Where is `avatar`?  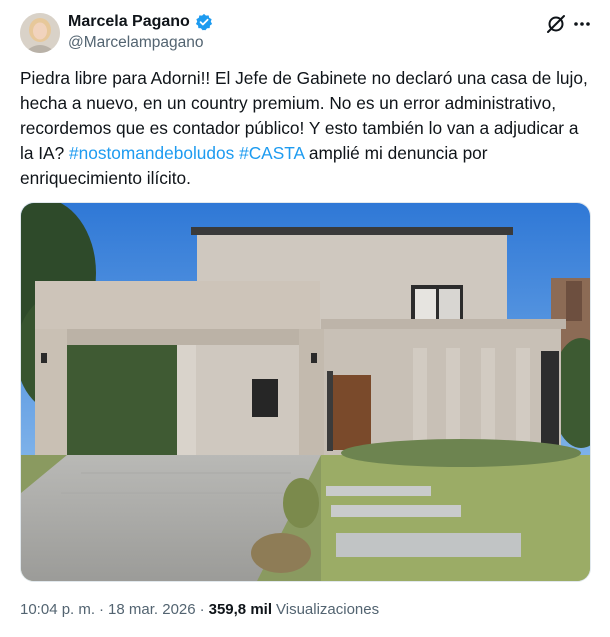 avatar is located at coordinates (40, 33).